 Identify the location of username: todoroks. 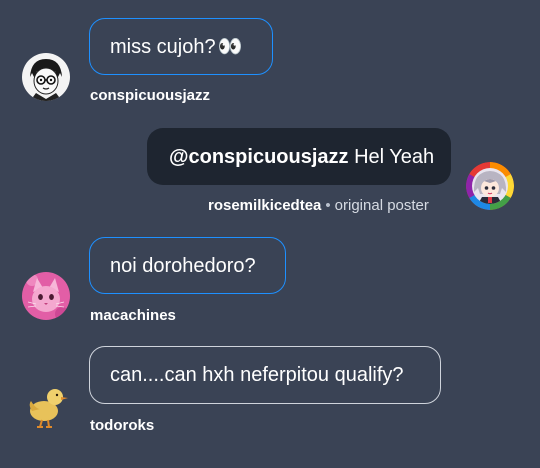
(122, 425).